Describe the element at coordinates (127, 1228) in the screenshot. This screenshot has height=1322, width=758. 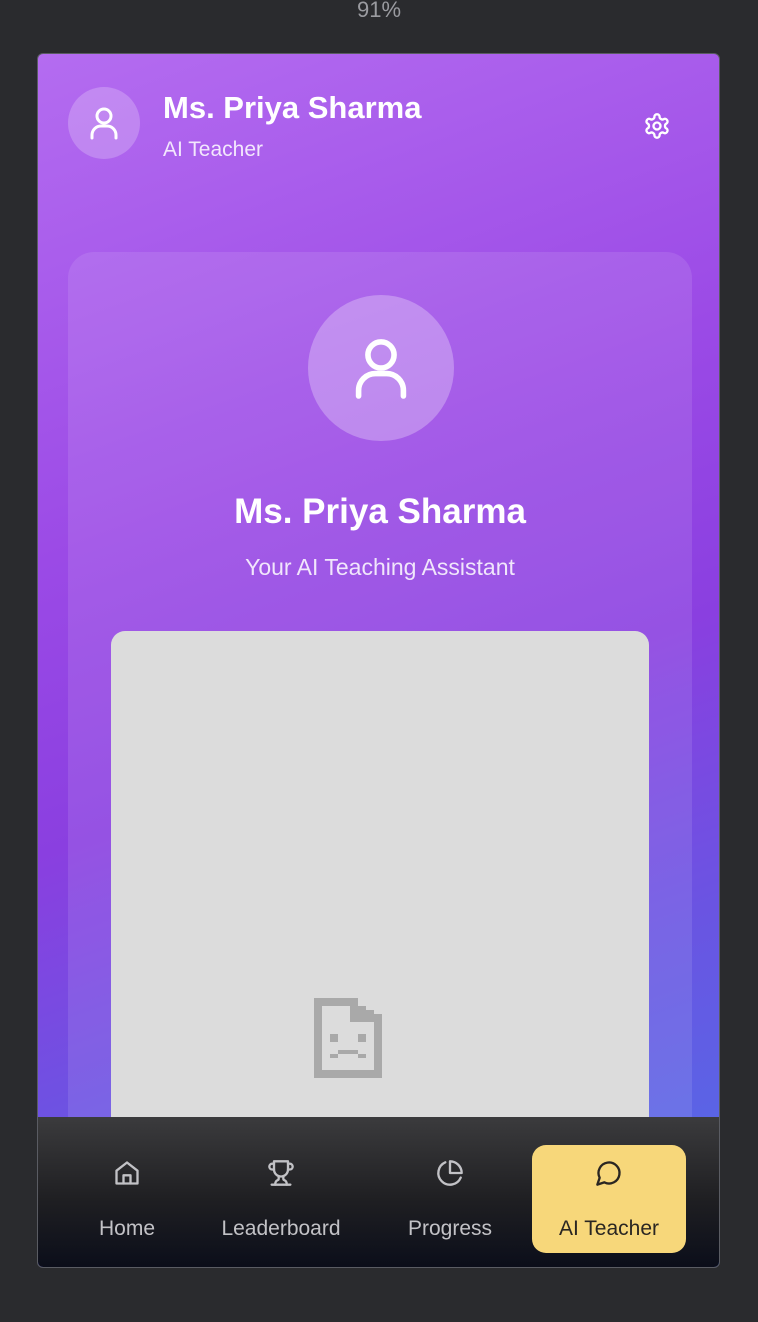
I see `nav-label-home: Home` at that location.